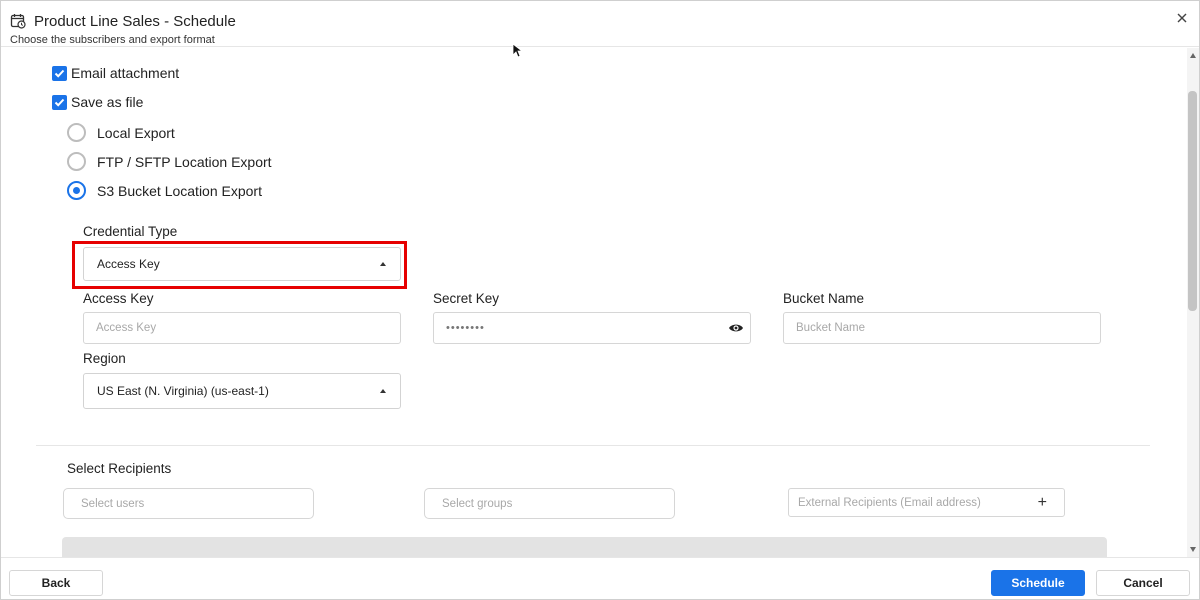 The width and height of the screenshot is (1200, 600). What do you see at coordinates (889, 502) in the screenshot?
I see `external-recipients-placeholder: External Recipients (Email address)` at bounding box center [889, 502].